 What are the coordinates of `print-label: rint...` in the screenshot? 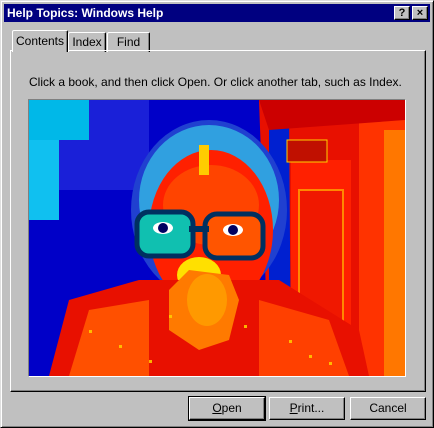 It's located at (311, 408).